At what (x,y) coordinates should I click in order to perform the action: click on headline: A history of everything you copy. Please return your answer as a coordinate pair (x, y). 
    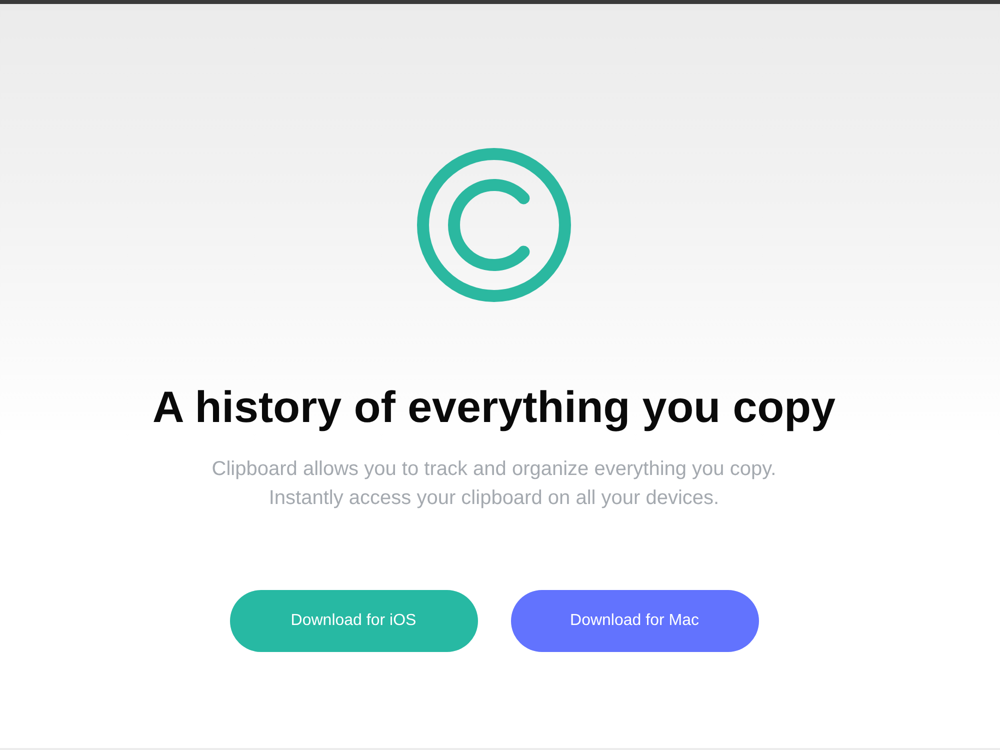
    Looking at the image, I should click on (494, 408).